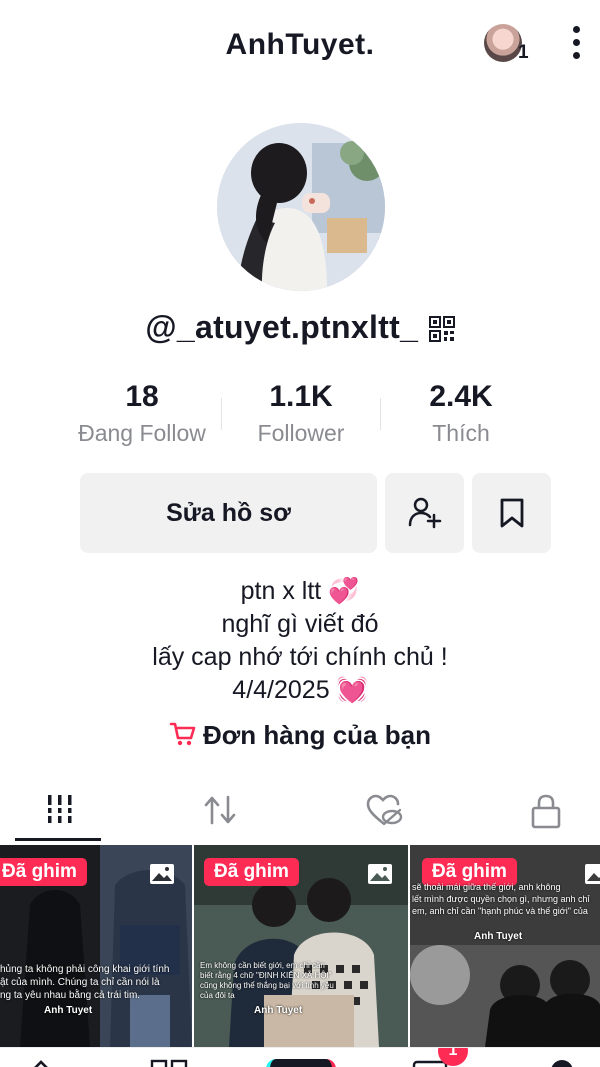  I want to click on active-tab-indicator, so click(58, 839).